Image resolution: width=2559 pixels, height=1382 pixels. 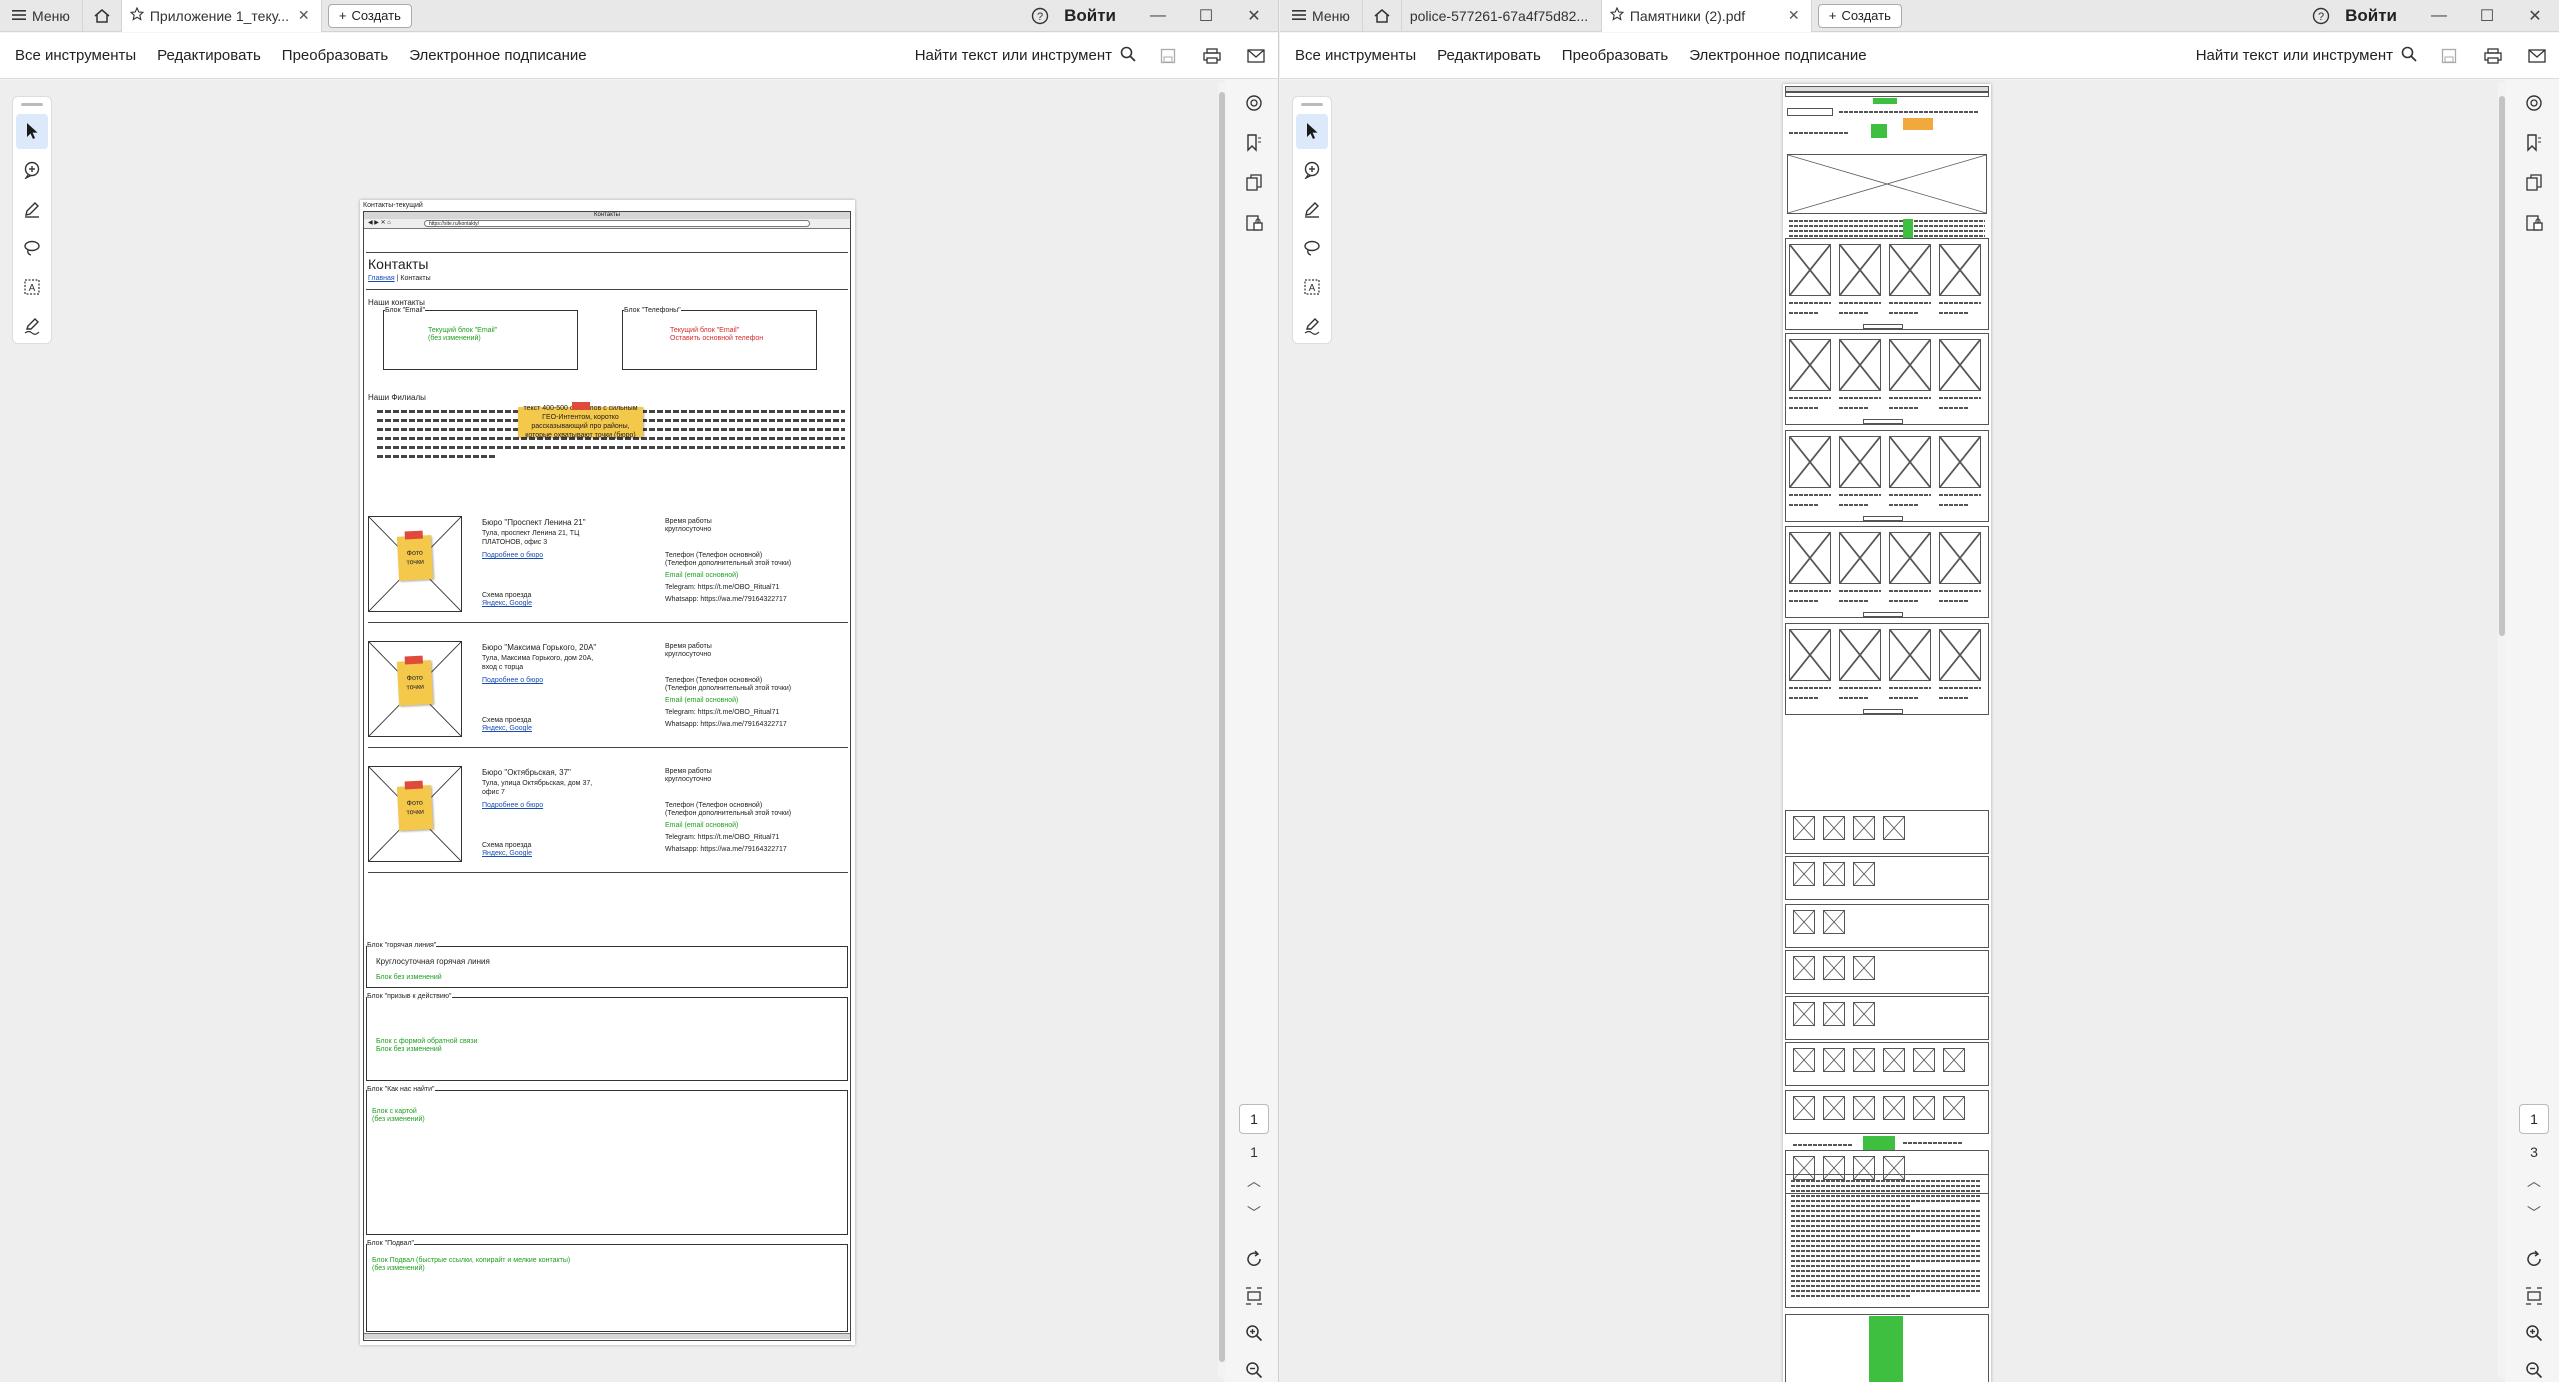 What do you see at coordinates (376, 15) in the screenshot?
I see `create-label: Создать` at bounding box center [376, 15].